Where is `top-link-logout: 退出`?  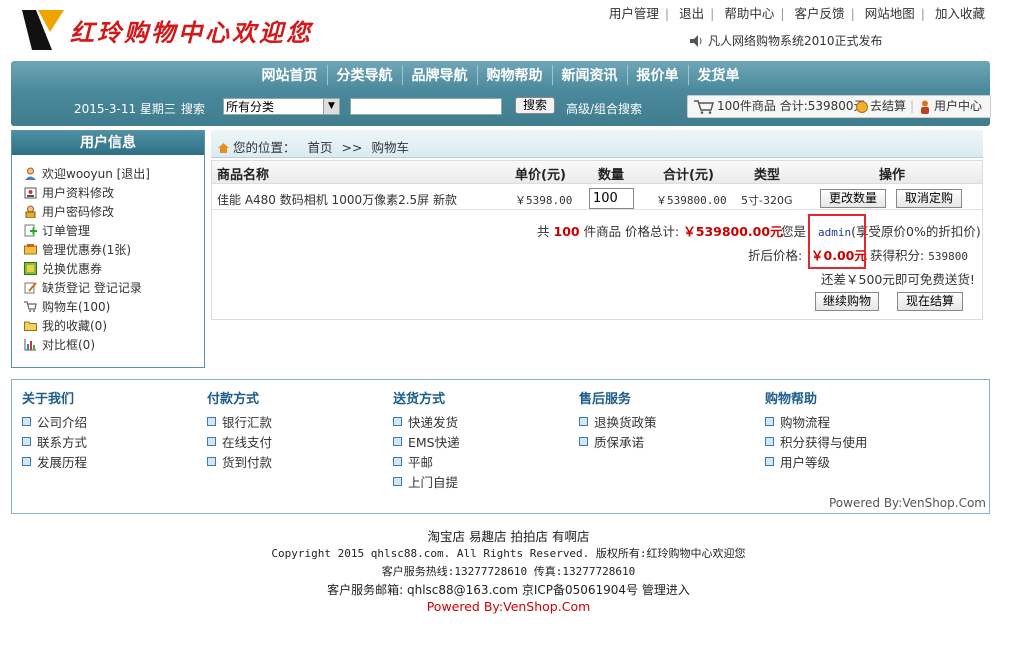 top-link-logout: 退出 is located at coordinates (691, 13).